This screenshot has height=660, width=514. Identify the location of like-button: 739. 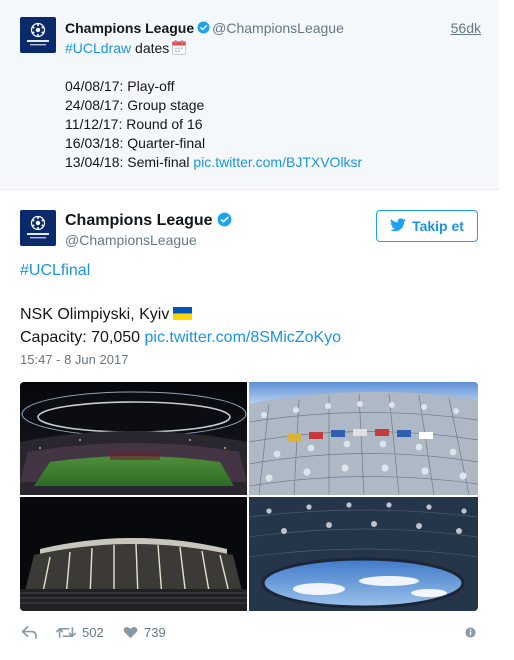
(144, 632).